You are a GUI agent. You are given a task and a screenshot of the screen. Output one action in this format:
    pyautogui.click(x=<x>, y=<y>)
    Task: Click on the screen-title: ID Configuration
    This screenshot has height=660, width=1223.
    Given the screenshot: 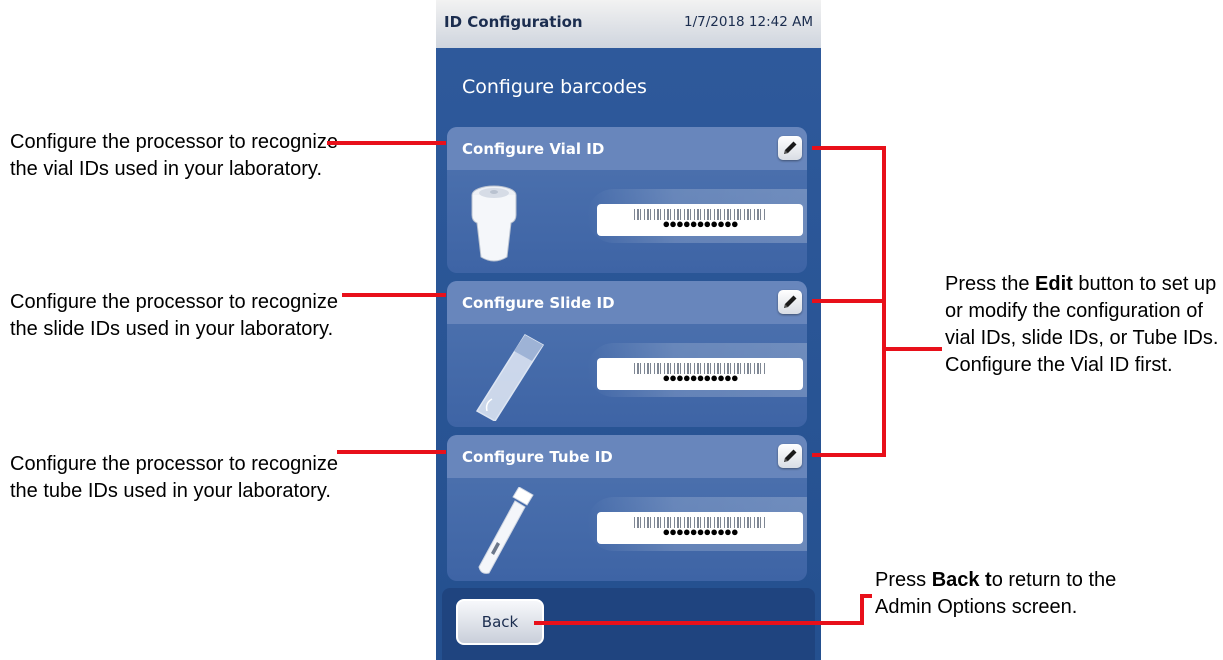 What is the action you would take?
    pyautogui.click(x=513, y=22)
    